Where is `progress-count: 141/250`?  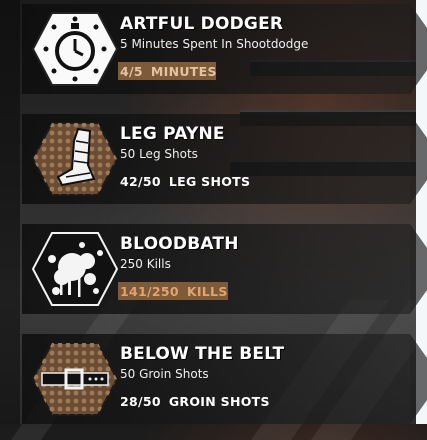 progress-count: 141/250 is located at coordinates (149, 291).